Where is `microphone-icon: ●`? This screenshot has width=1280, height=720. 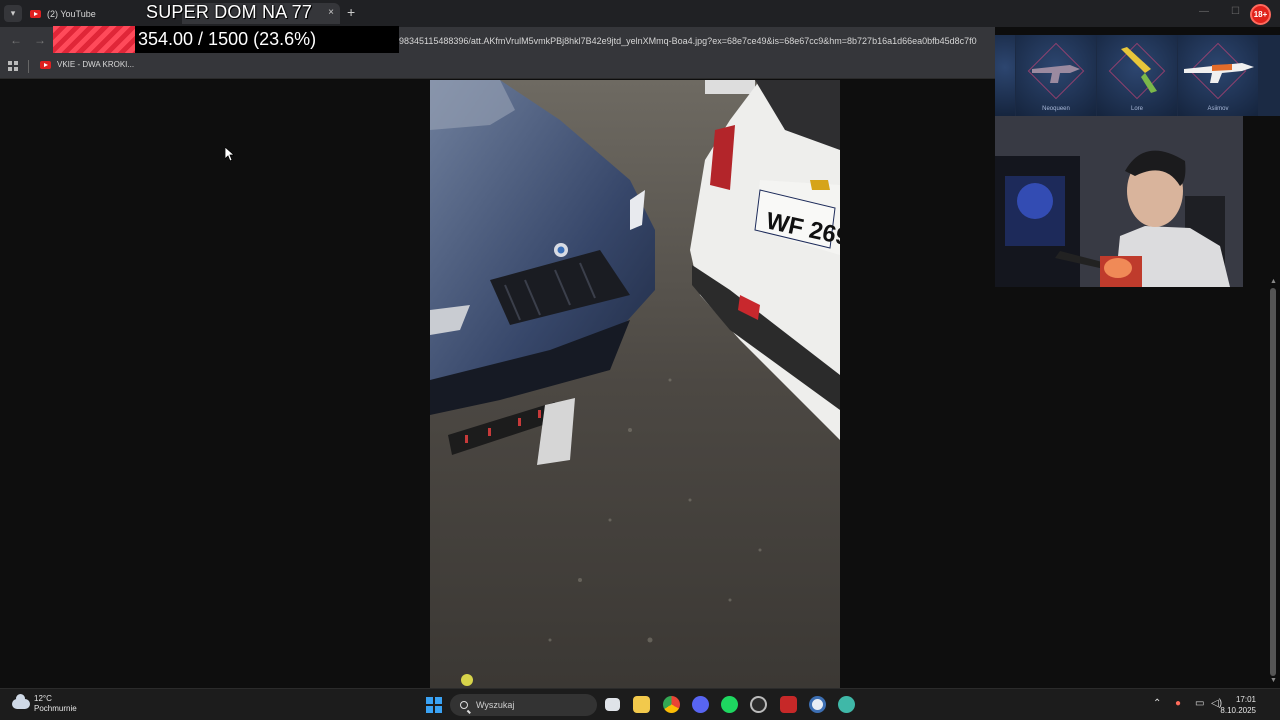 microphone-icon: ● is located at coordinates (1178, 703).